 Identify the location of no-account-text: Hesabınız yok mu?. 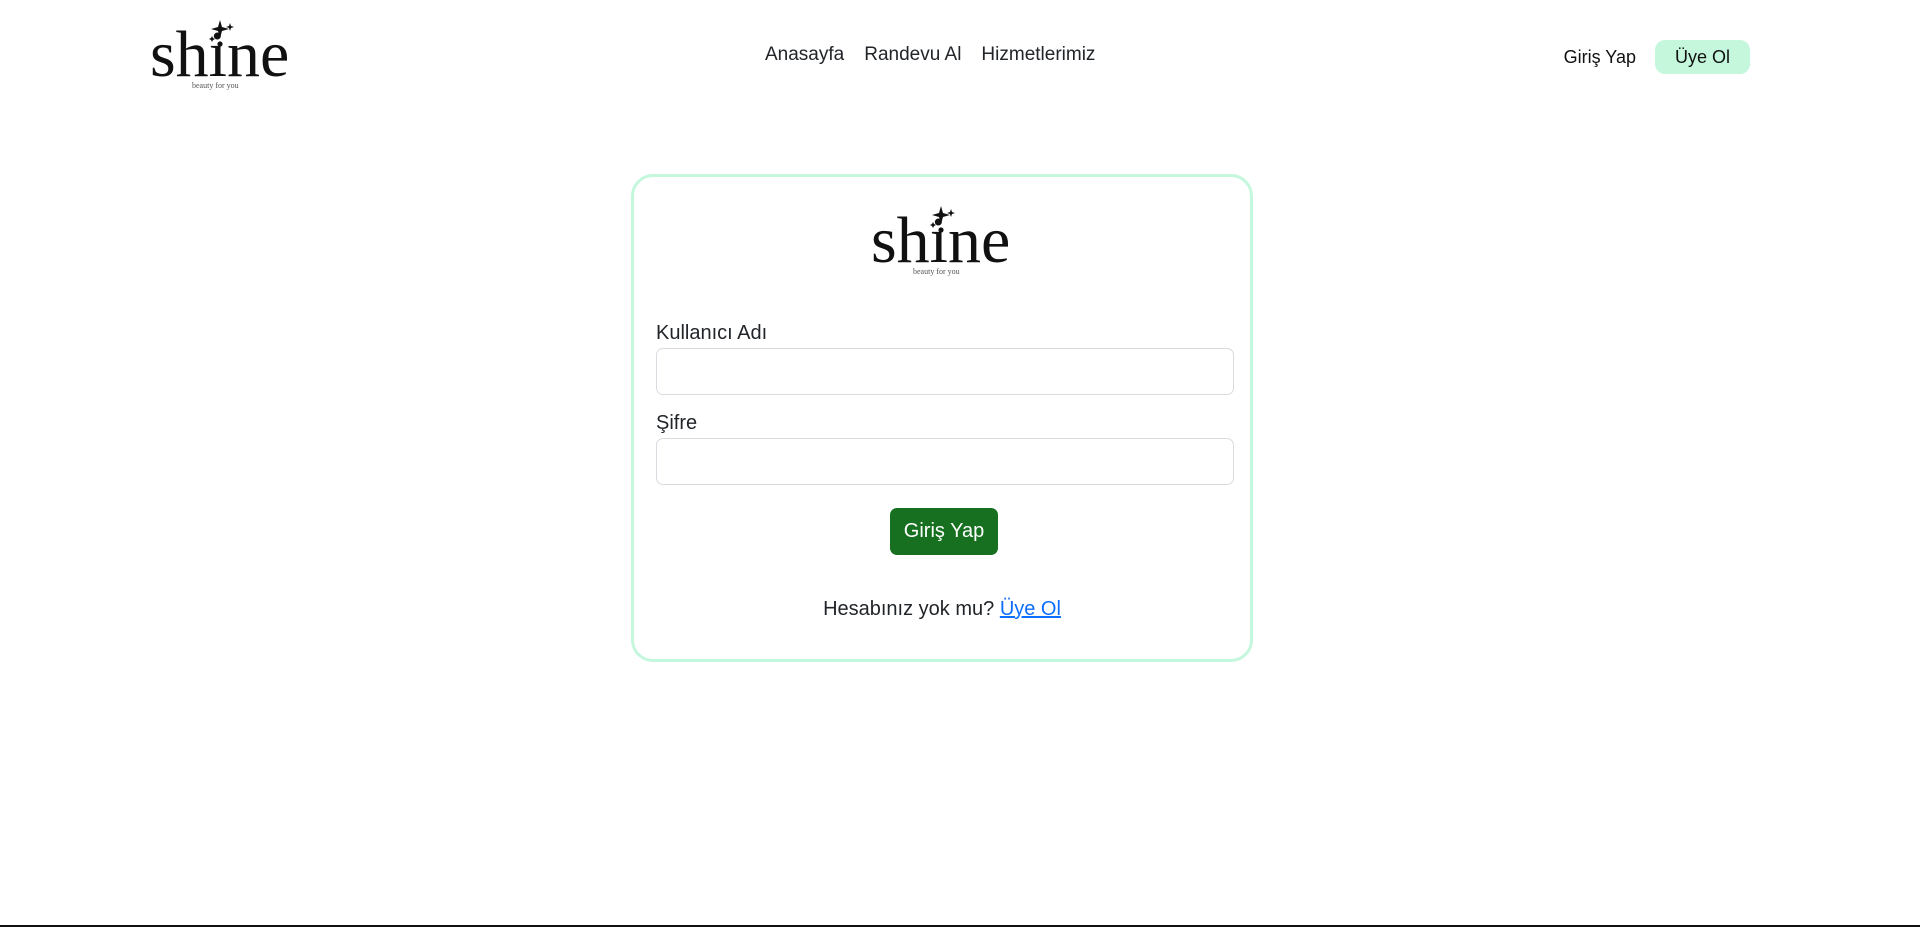
(911, 609).